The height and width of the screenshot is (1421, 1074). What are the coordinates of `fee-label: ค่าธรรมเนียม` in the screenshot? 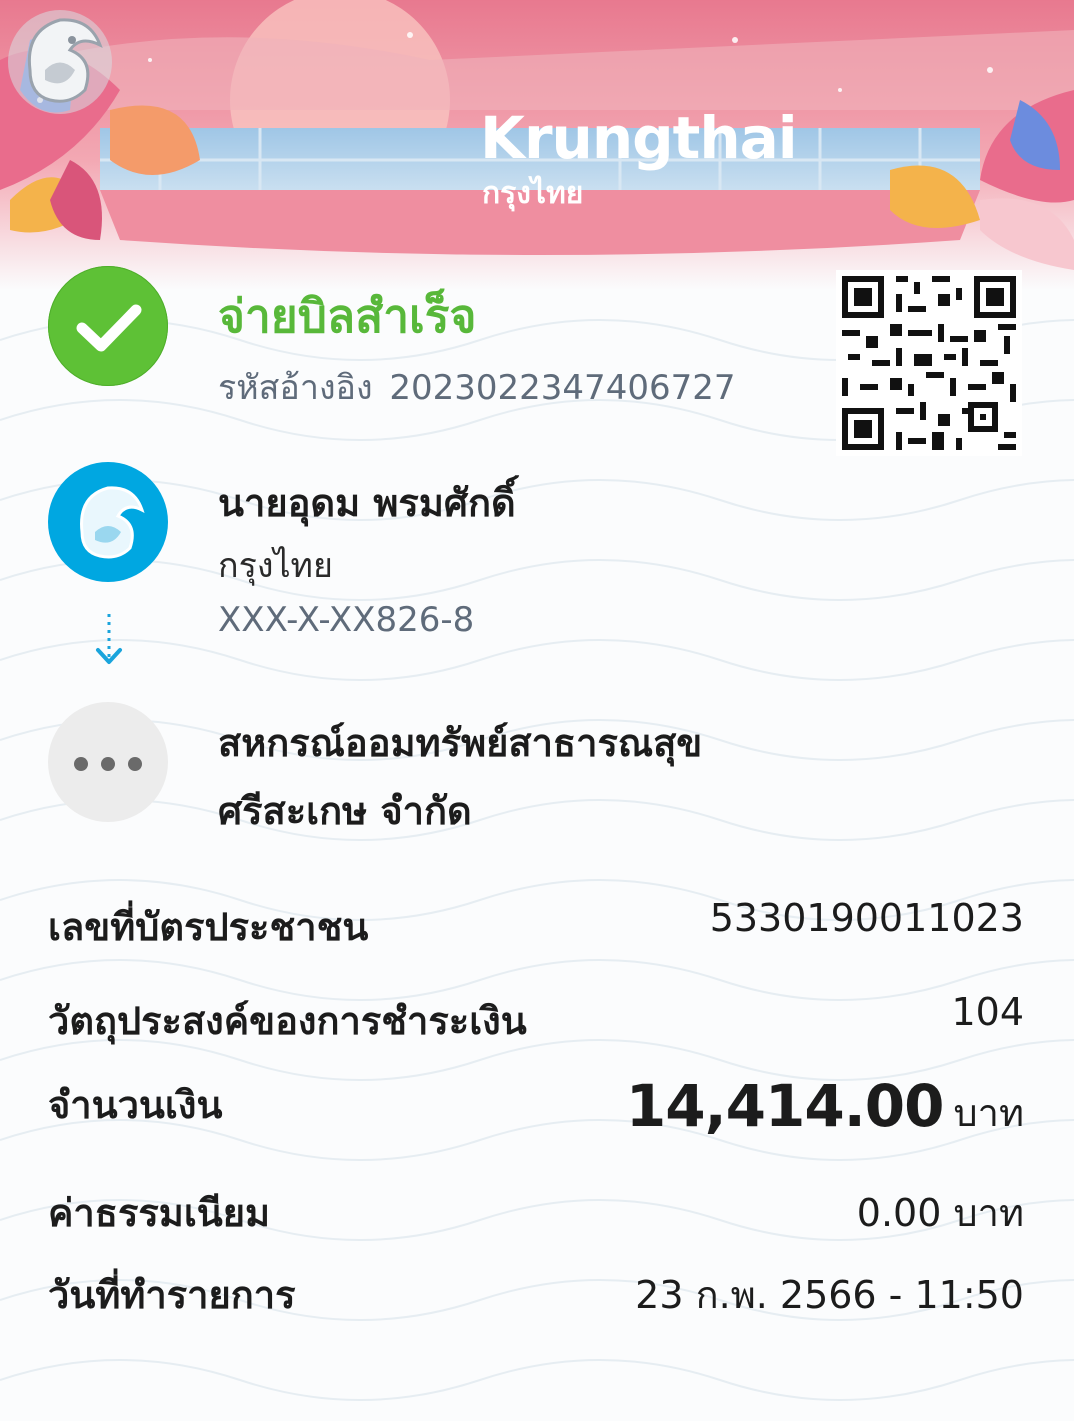 It's located at (159, 1213).